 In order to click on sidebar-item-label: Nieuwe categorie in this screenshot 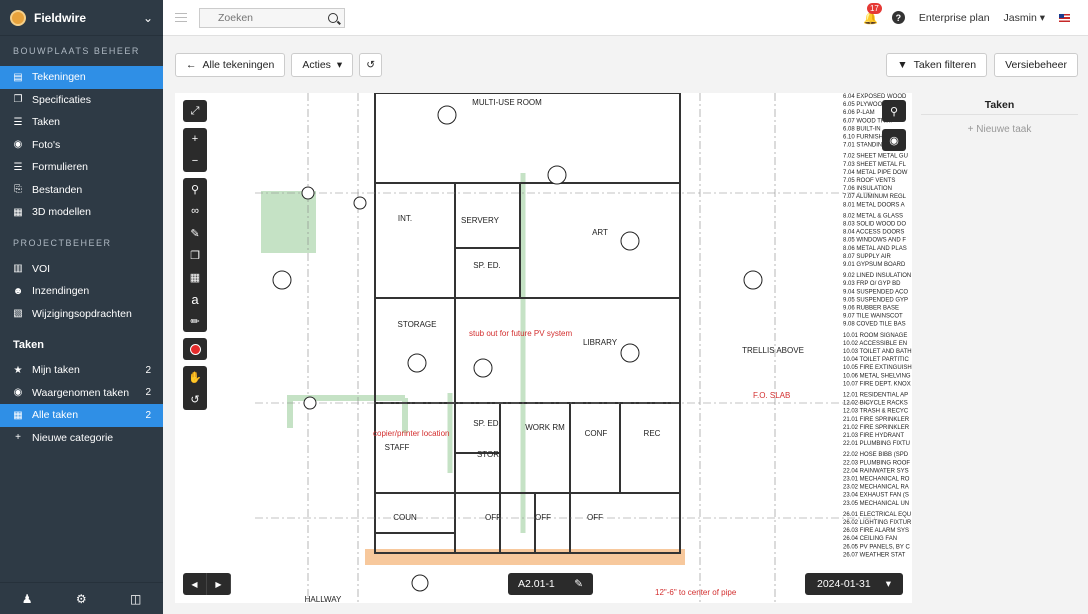, I will do `click(73, 437)`.